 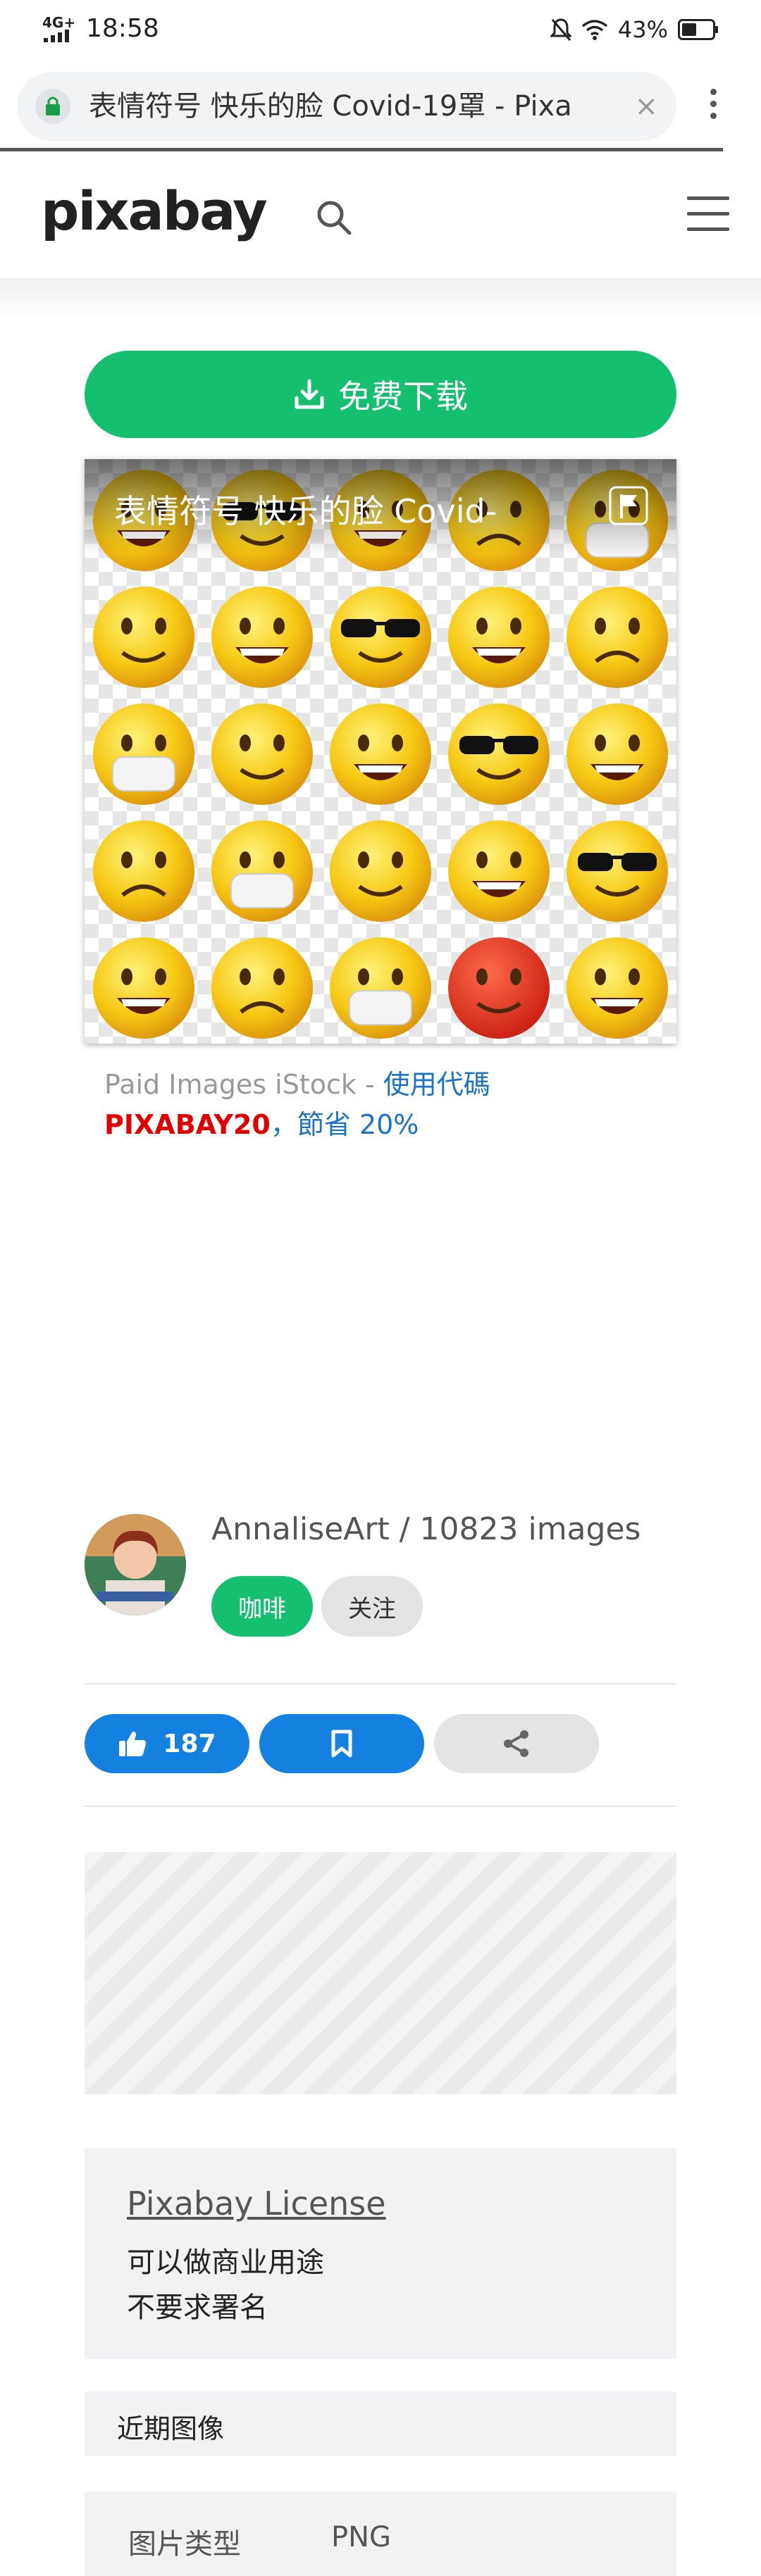 I want to click on battery-percent: 43%, so click(x=642, y=29).